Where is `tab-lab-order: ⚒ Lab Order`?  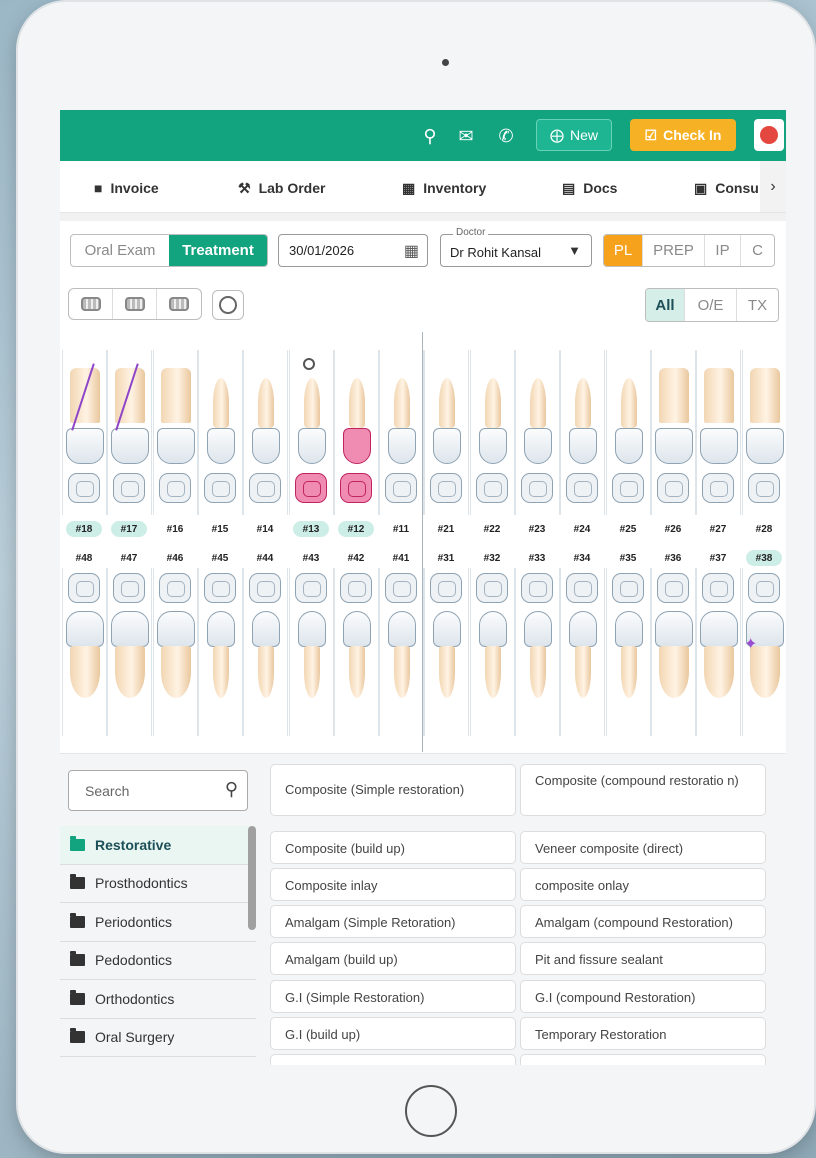
tab-lab-order: ⚒ Lab Order is located at coordinates (281, 188).